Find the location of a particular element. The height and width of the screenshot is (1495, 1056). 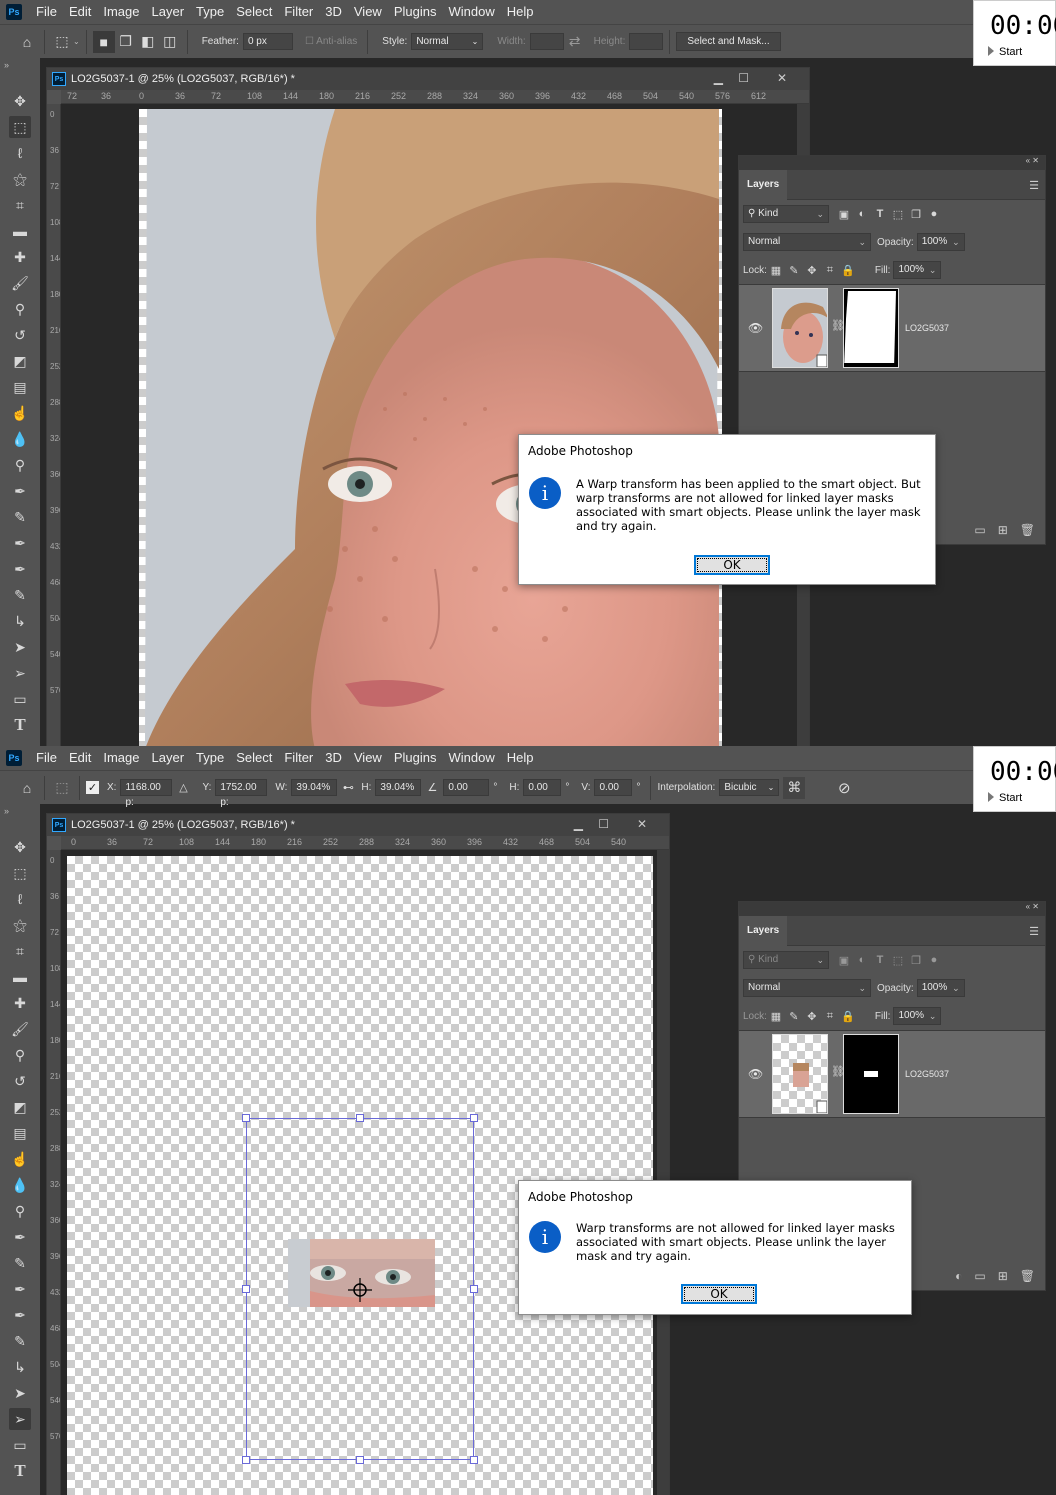

menu-window: Window is located at coordinates (471, 758).